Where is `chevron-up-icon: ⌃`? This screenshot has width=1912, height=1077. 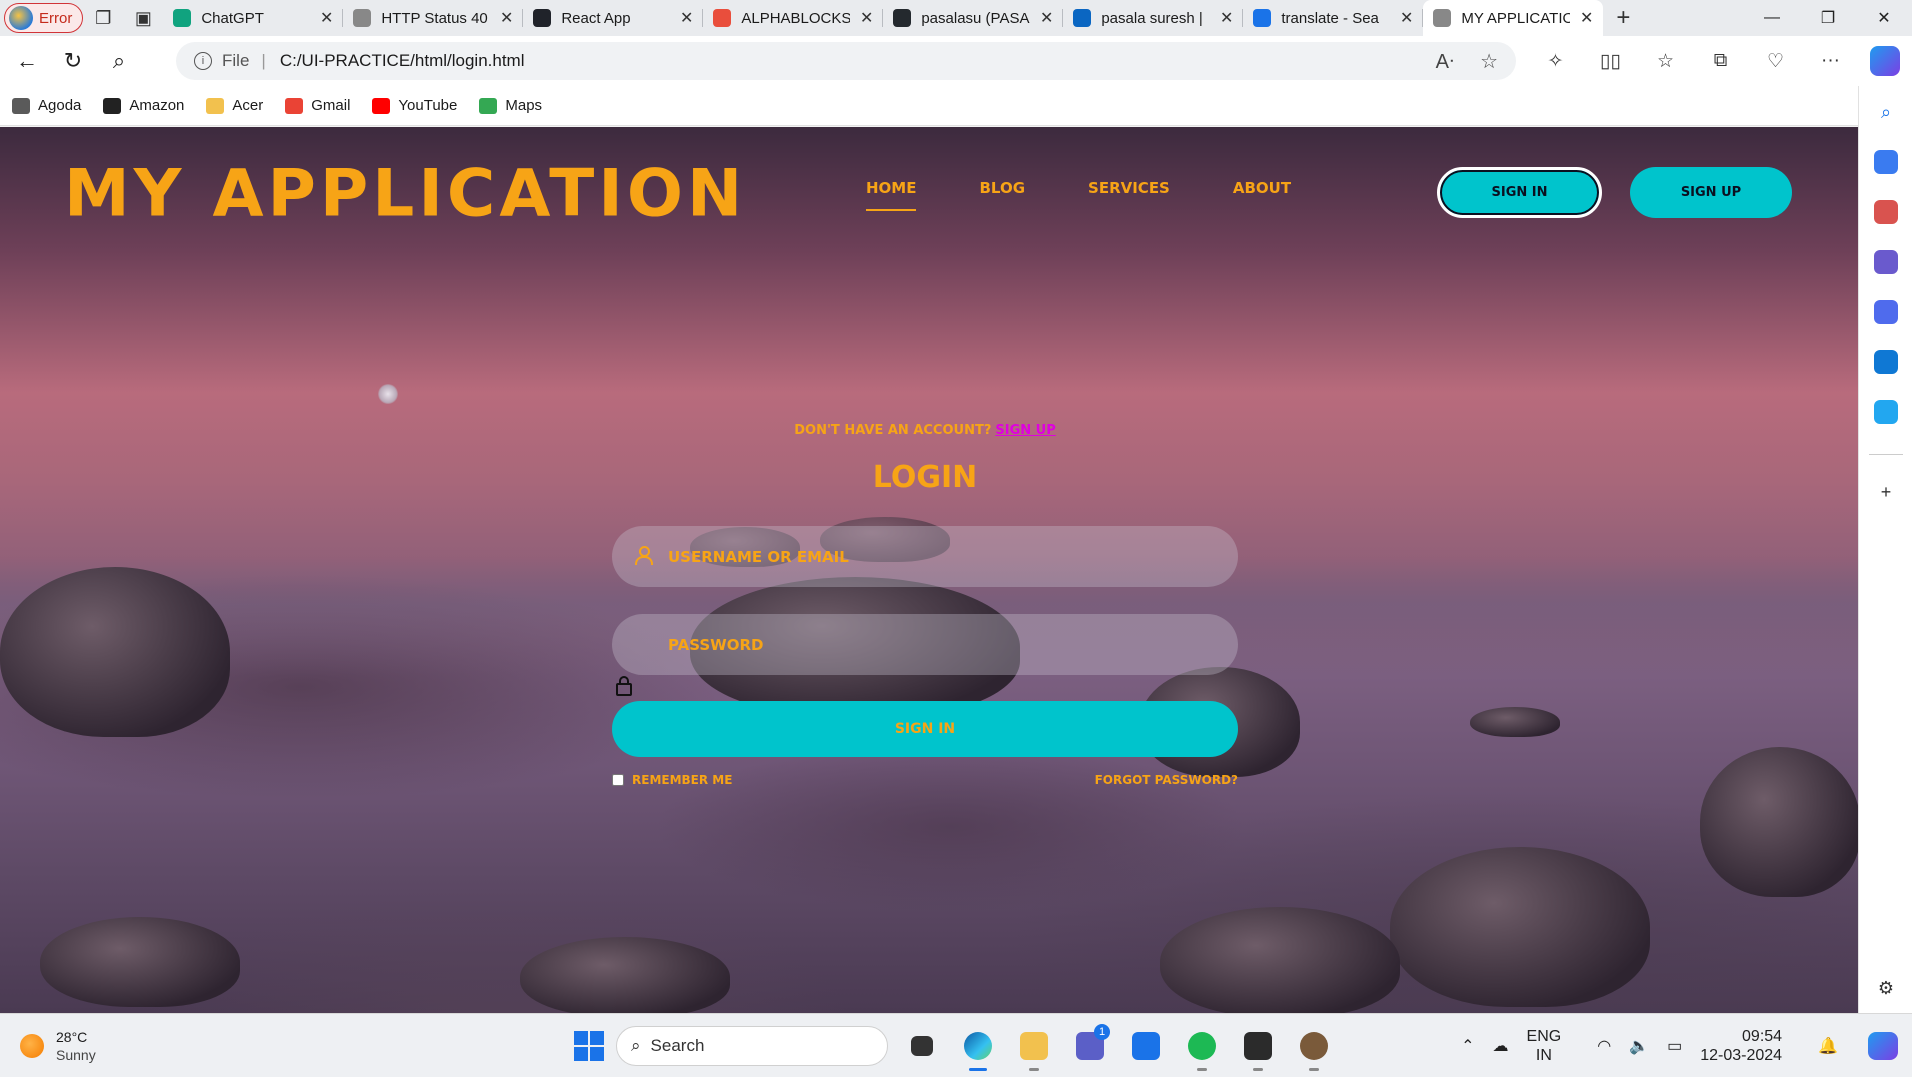
chevron-up-icon: ⌃ is located at coordinates (1467, 1046).